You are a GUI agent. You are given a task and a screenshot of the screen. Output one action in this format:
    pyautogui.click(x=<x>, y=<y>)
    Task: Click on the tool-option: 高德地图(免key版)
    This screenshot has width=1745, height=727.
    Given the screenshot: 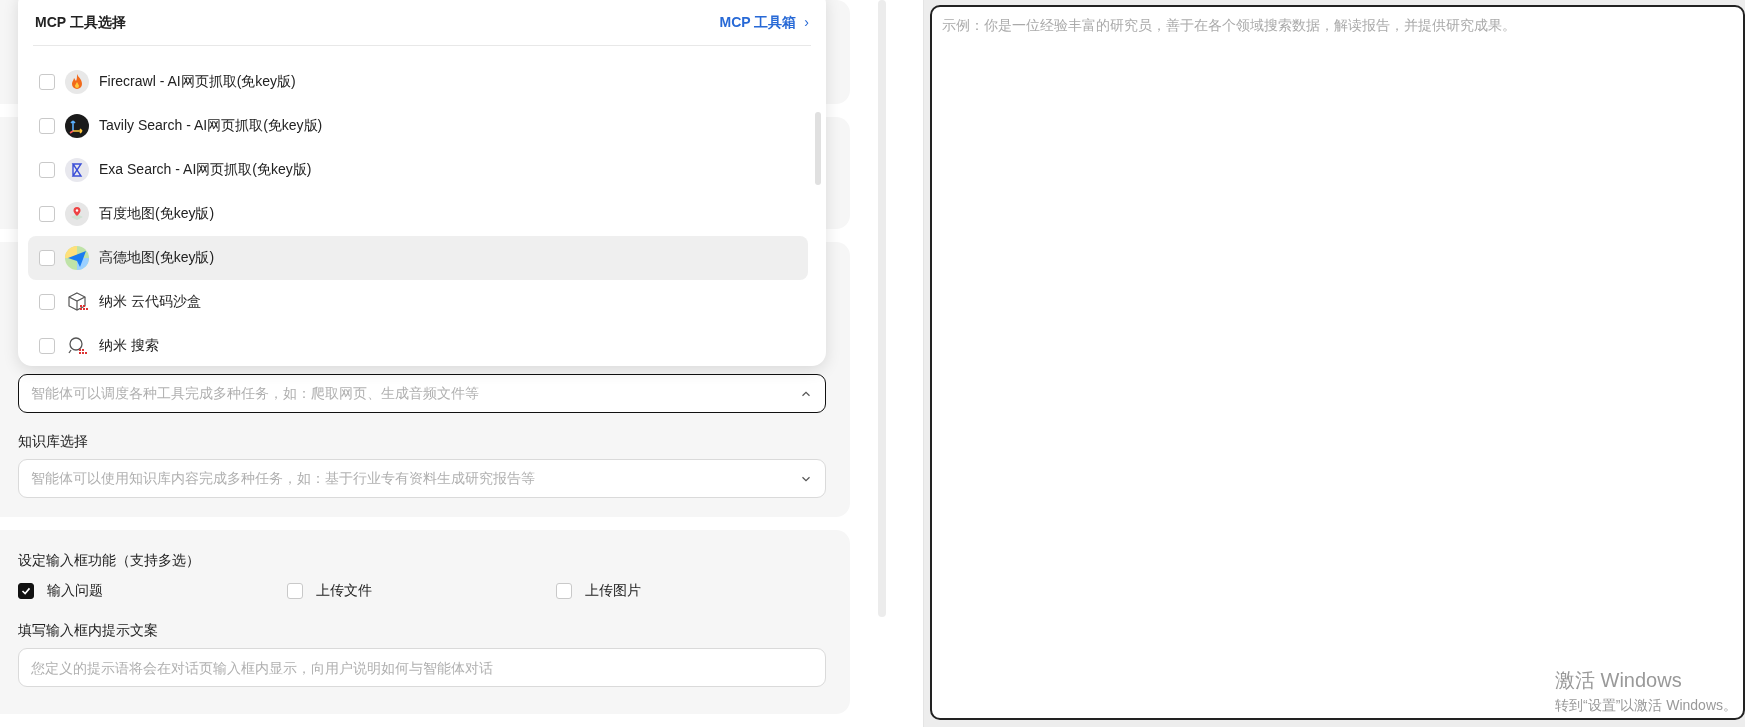 What is the action you would take?
    pyautogui.click(x=418, y=258)
    